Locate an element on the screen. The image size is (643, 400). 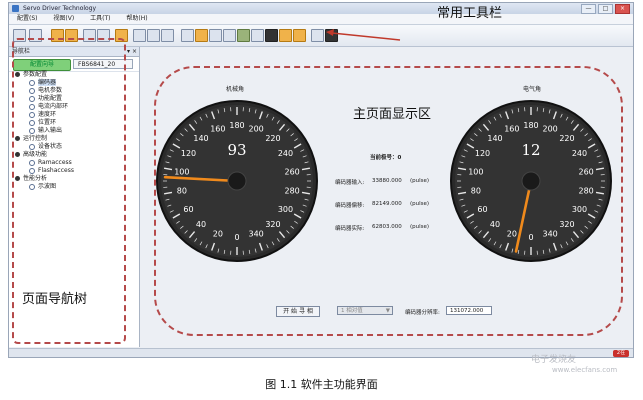
menu-help: 帮助(H) is located at coordinates (136, 18).